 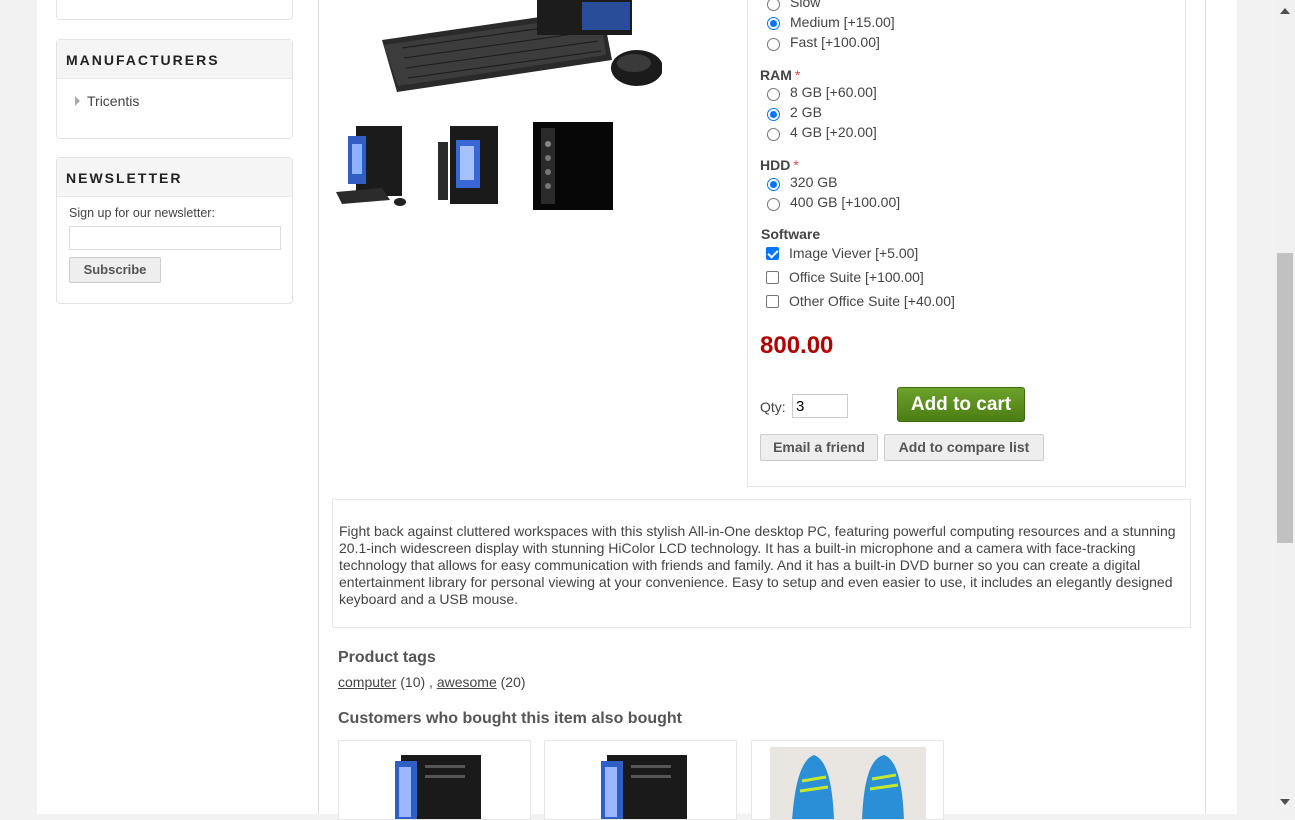 I want to click on software-other-office-label: Other Office Suite [+40.00], so click(x=872, y=301).